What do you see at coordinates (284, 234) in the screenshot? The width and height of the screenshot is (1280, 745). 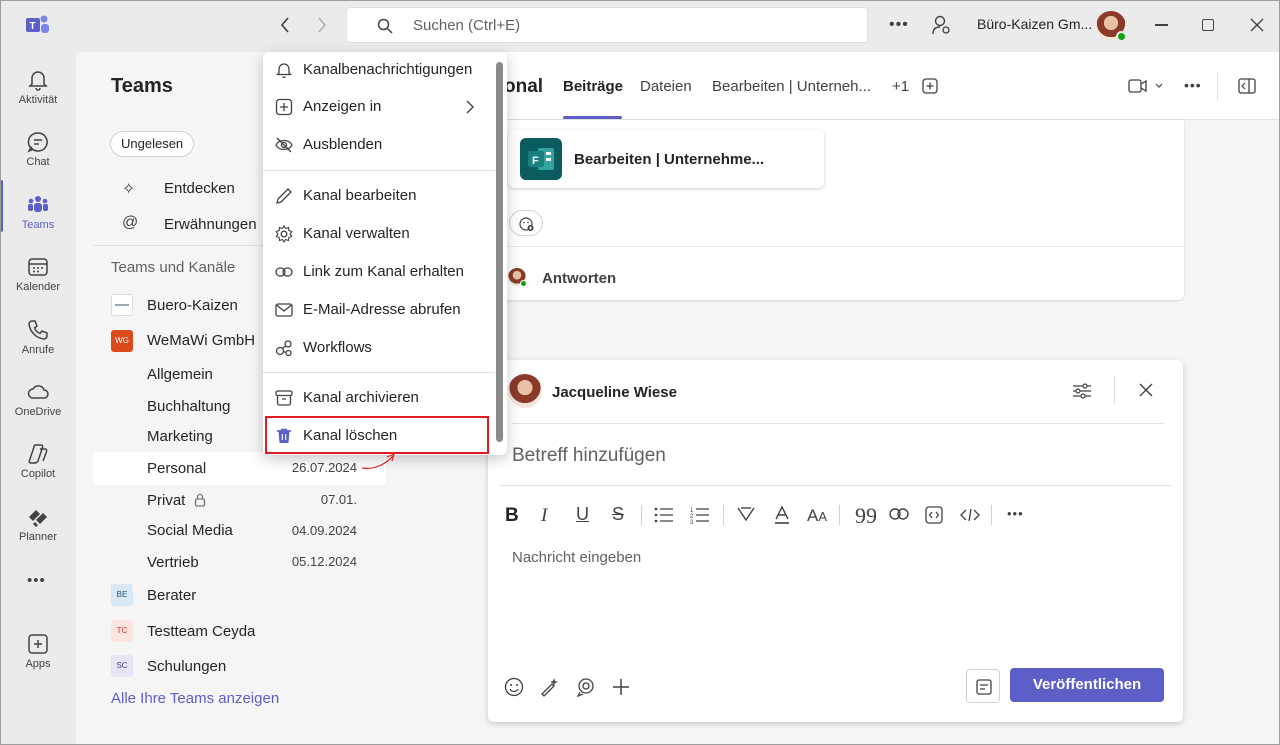 I see `gear-icon` at bounding box center [284, 234].